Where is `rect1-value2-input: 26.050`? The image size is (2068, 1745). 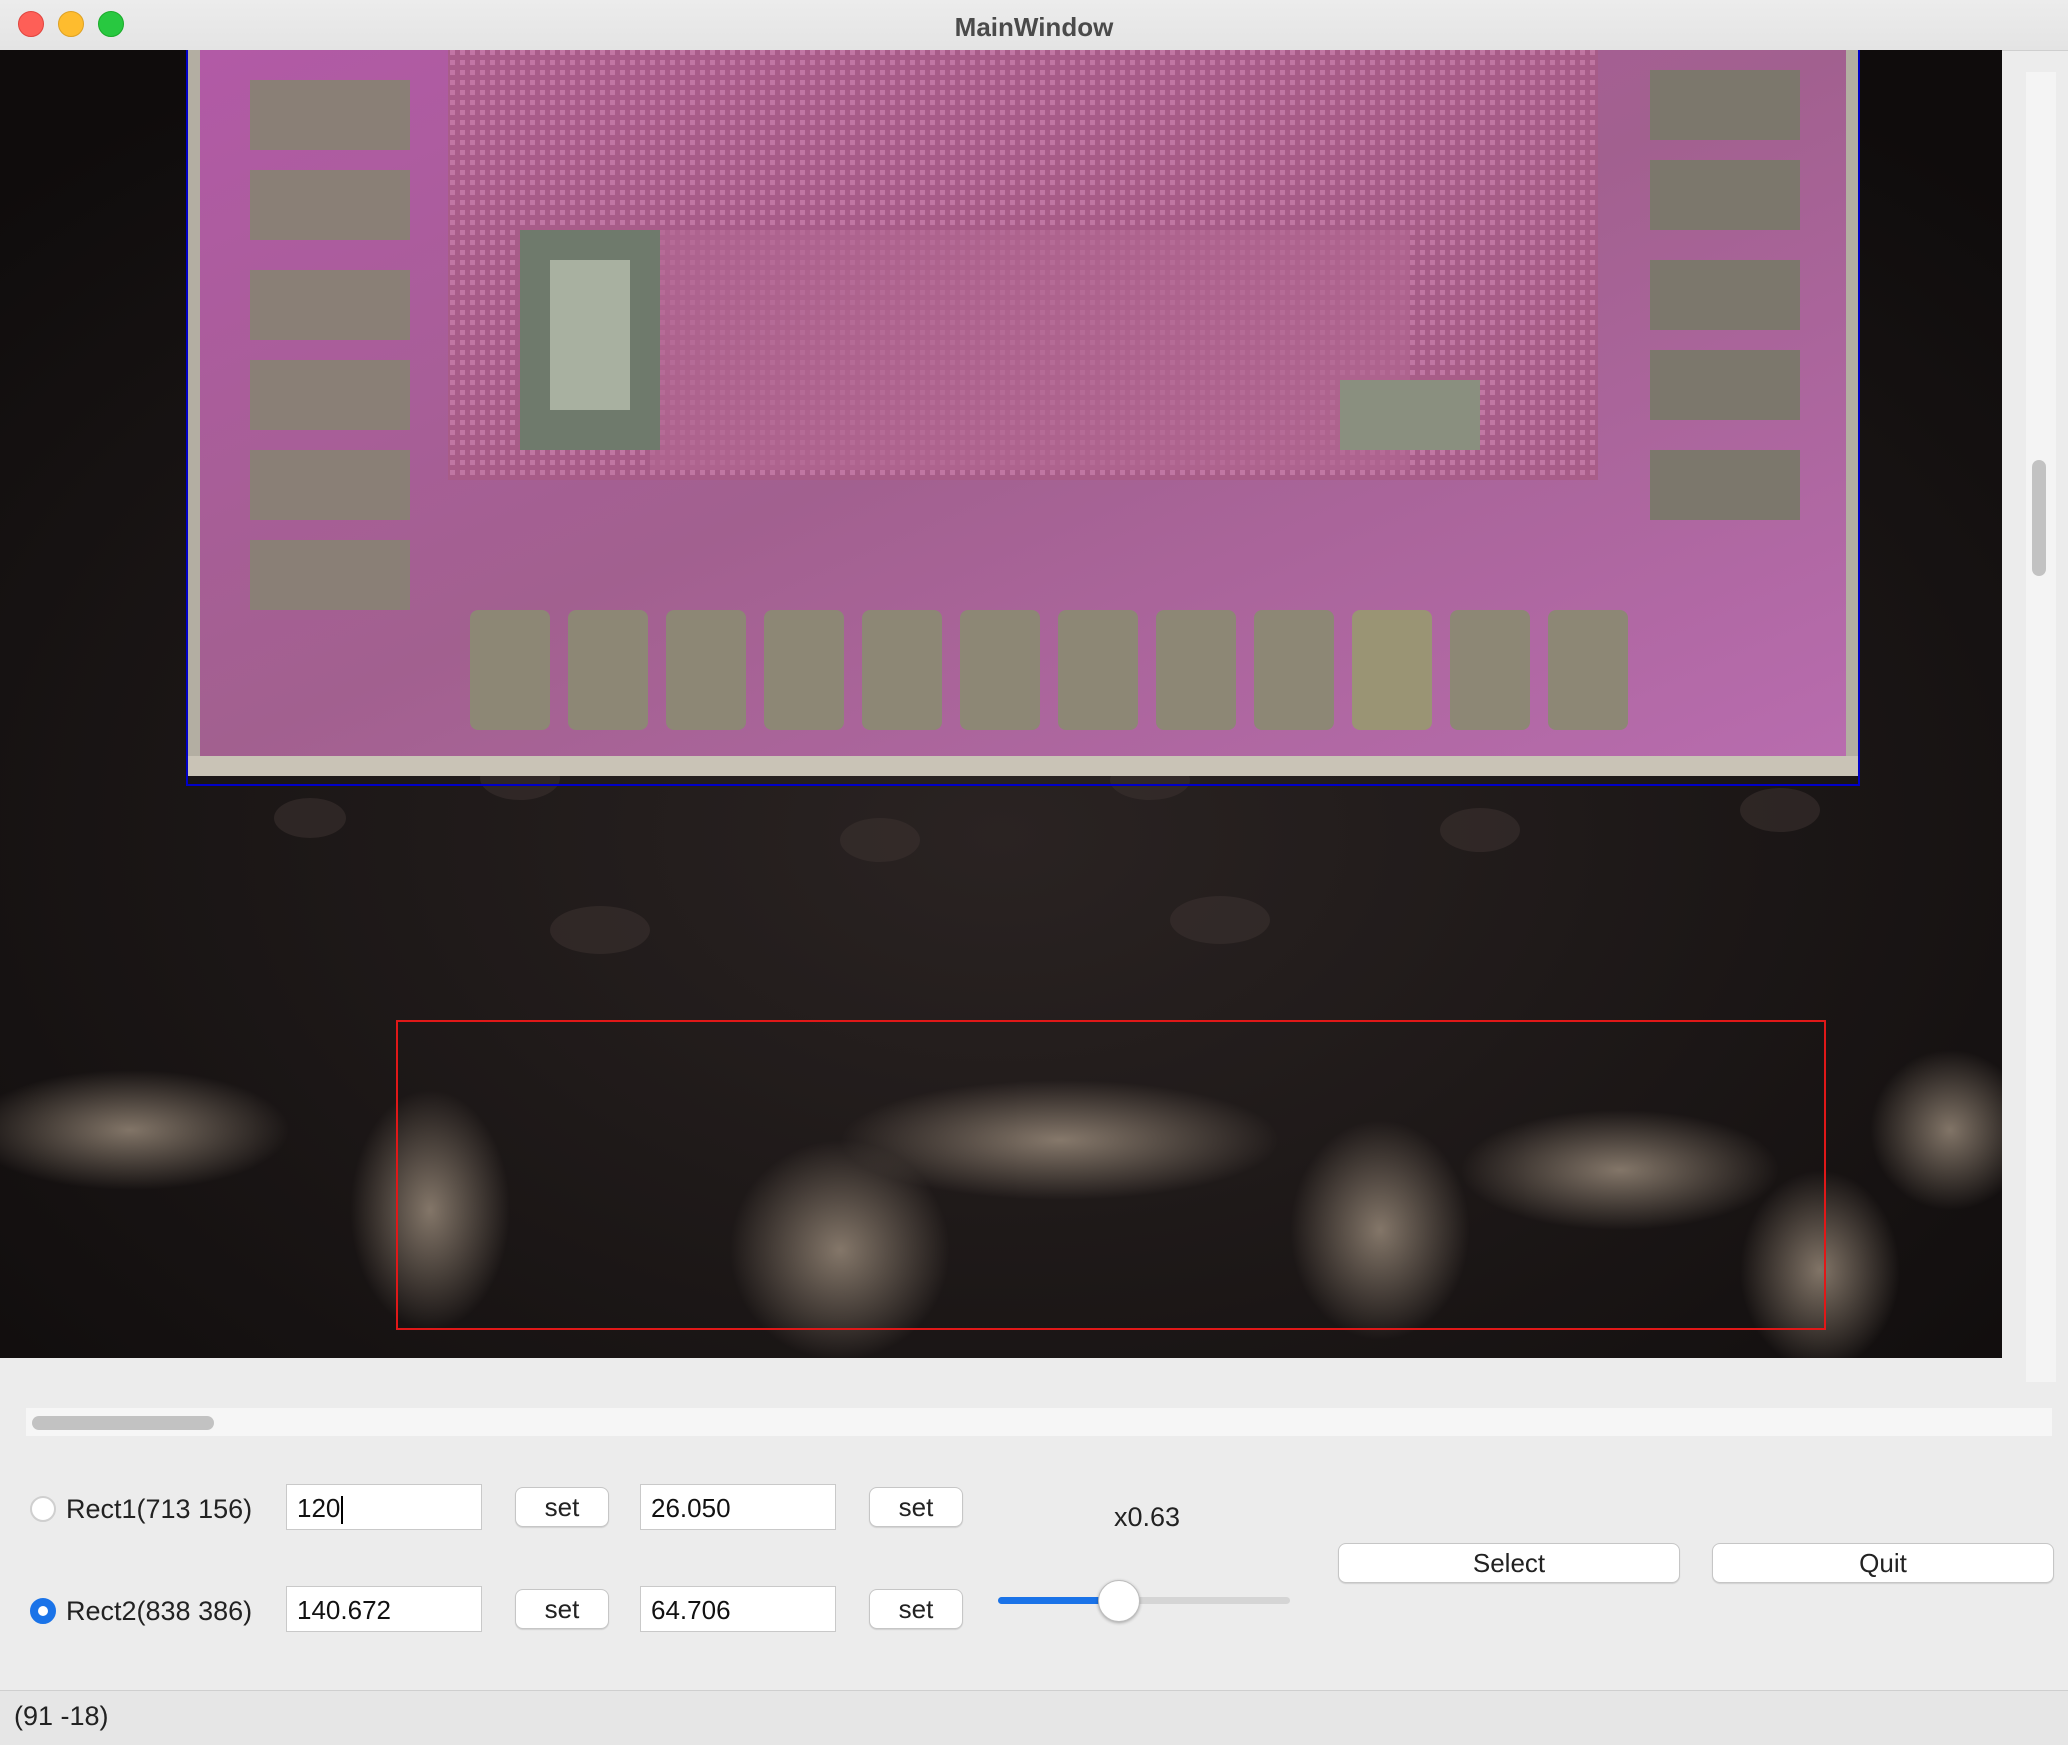
rect1-value2-input: 26.050 is located at coordinates (738, 1507).